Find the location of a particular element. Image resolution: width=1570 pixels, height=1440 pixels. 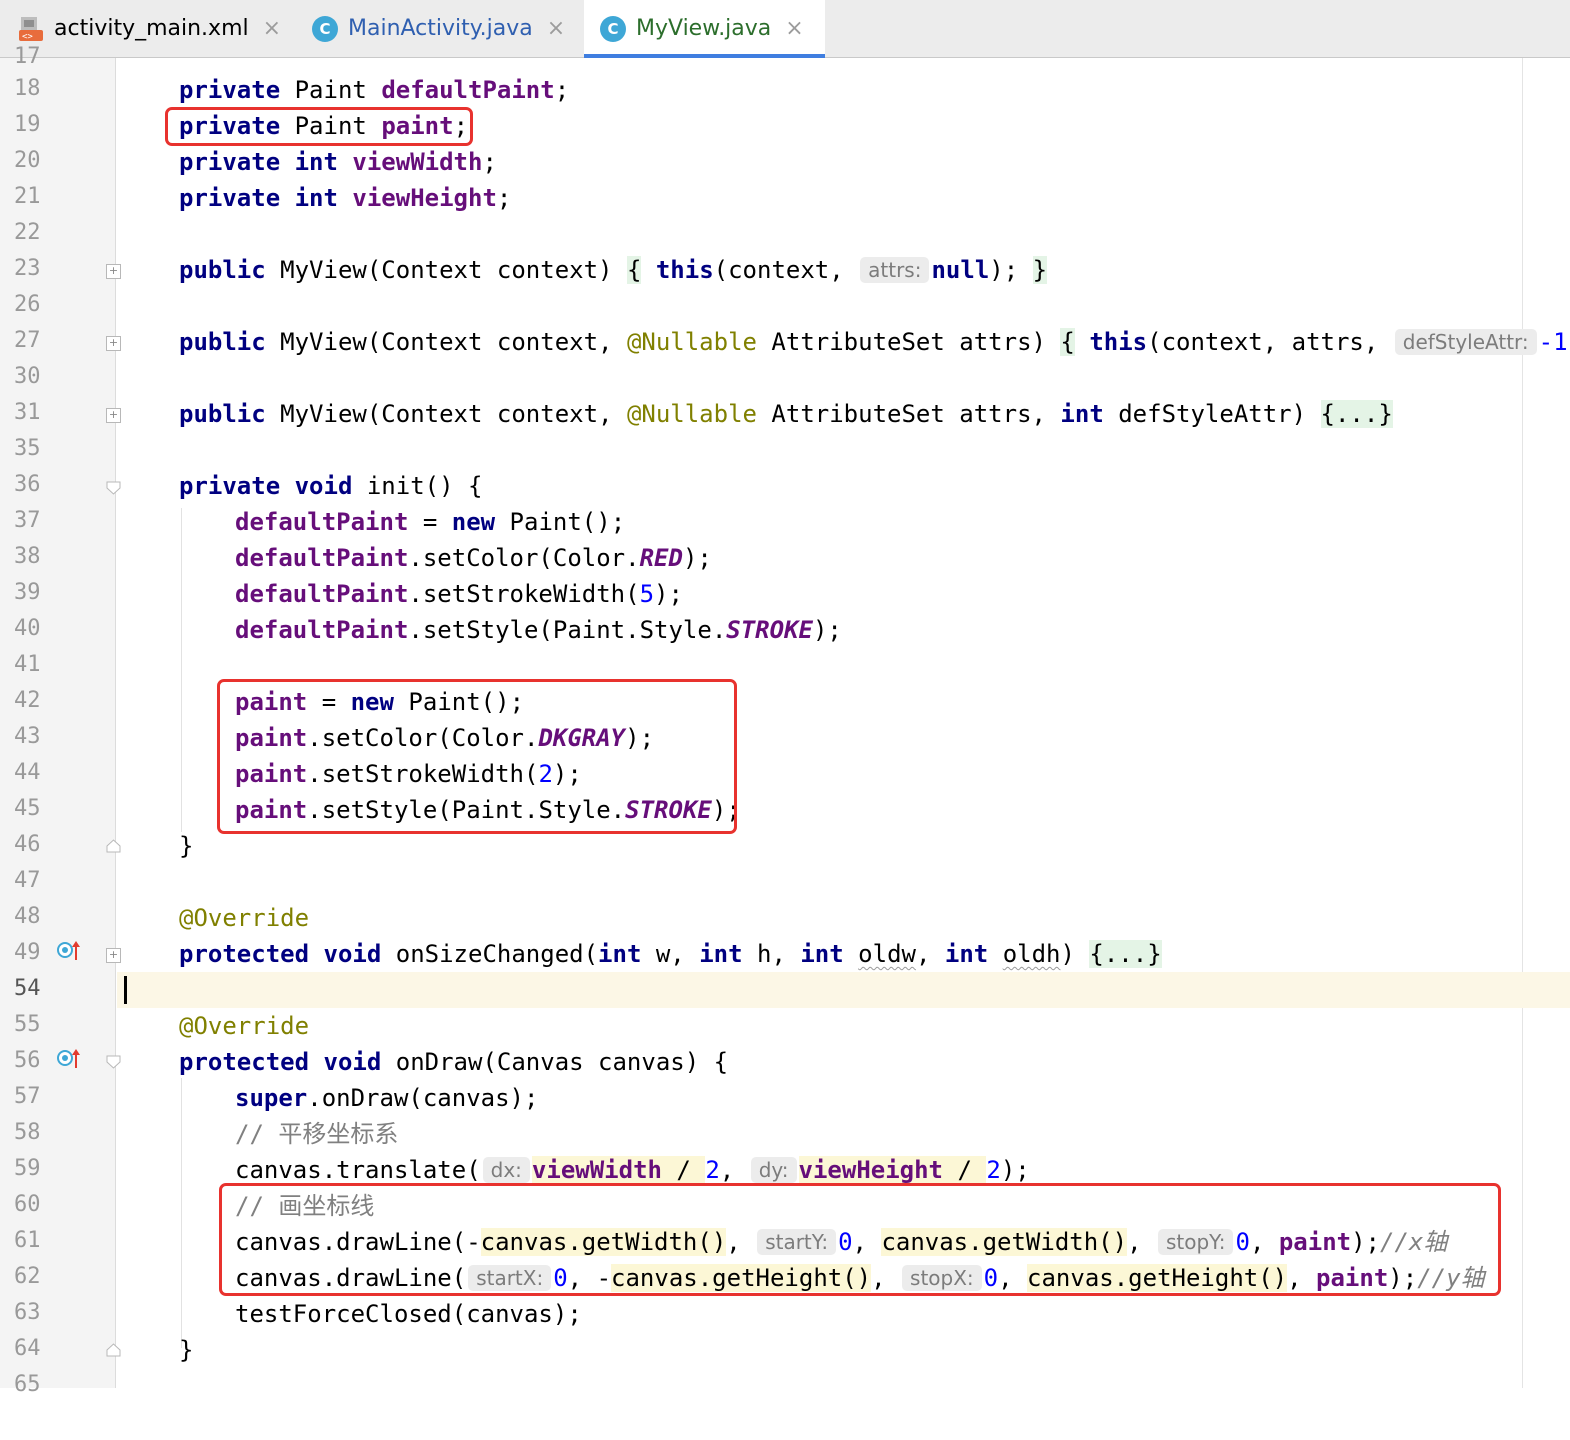

line-number-current: 54 is located at coordinates (27, 988).